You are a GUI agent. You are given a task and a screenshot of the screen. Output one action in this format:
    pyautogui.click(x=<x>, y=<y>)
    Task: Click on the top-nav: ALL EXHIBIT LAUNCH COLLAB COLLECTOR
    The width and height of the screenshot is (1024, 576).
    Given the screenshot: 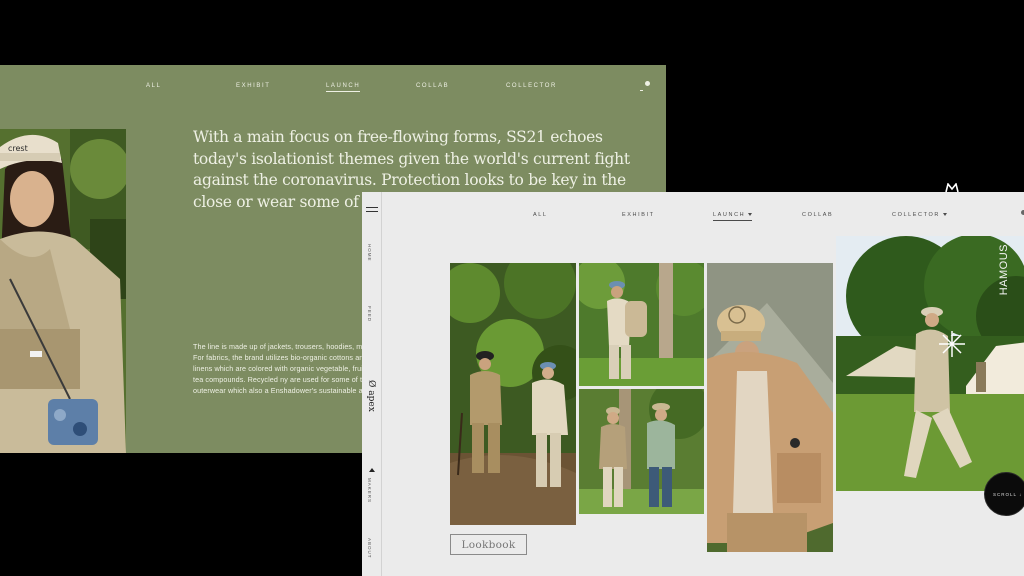 What is the action you would take?
    pyautogui.click(x=333, y=87)
    